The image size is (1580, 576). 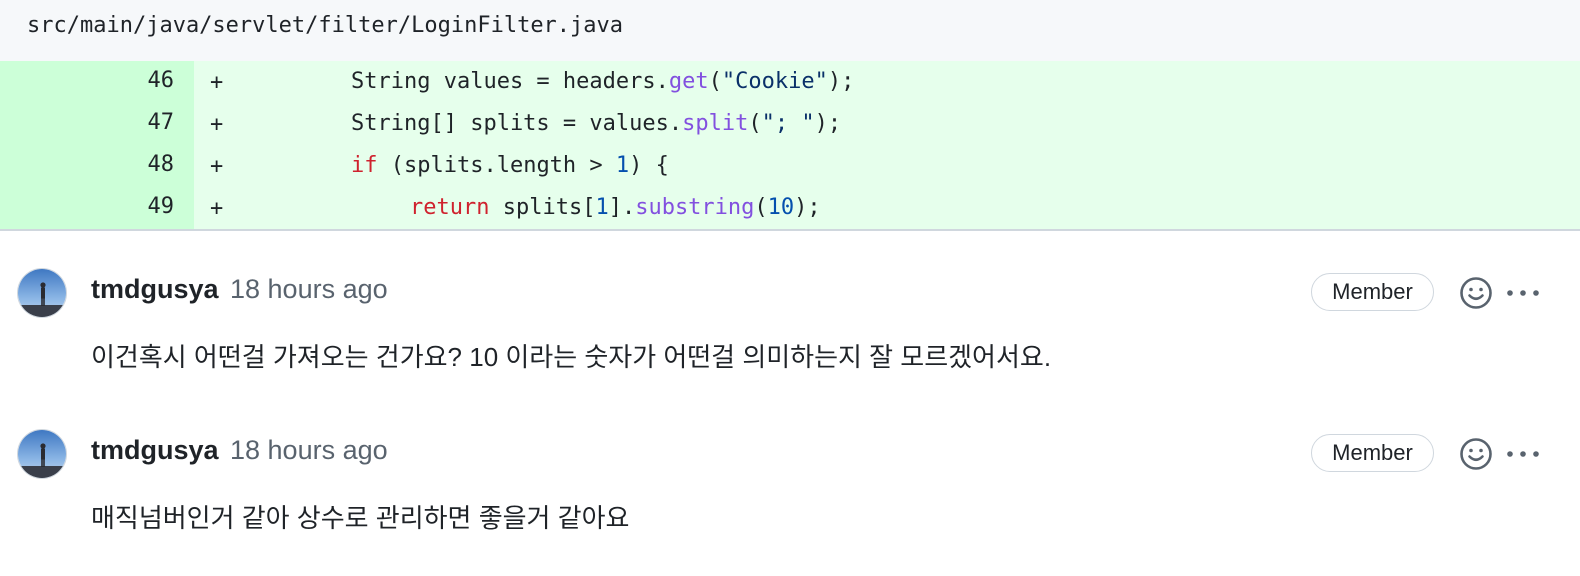 What do you see at coordinates (97, 82) in the screenshot?
I see `line-number: 46` at bounding box center [97, 82].